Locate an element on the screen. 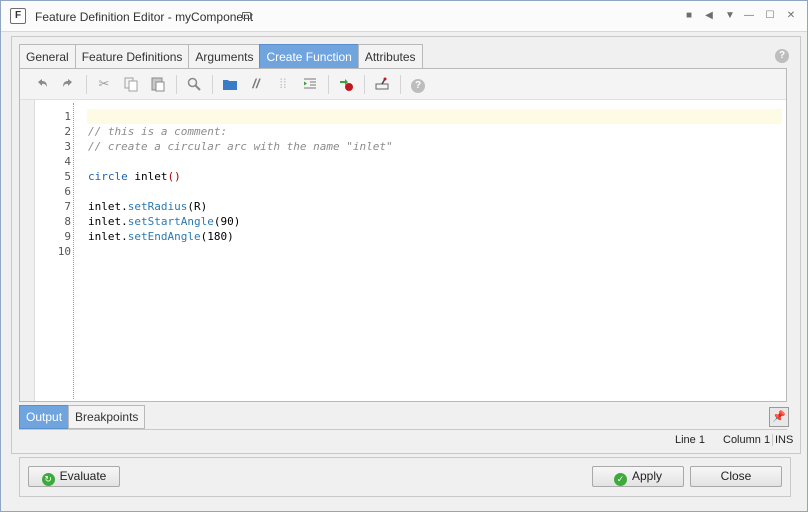 This screenshot has width=808, height=512. stop-icon: ■ is located at coordinates (689, 16).